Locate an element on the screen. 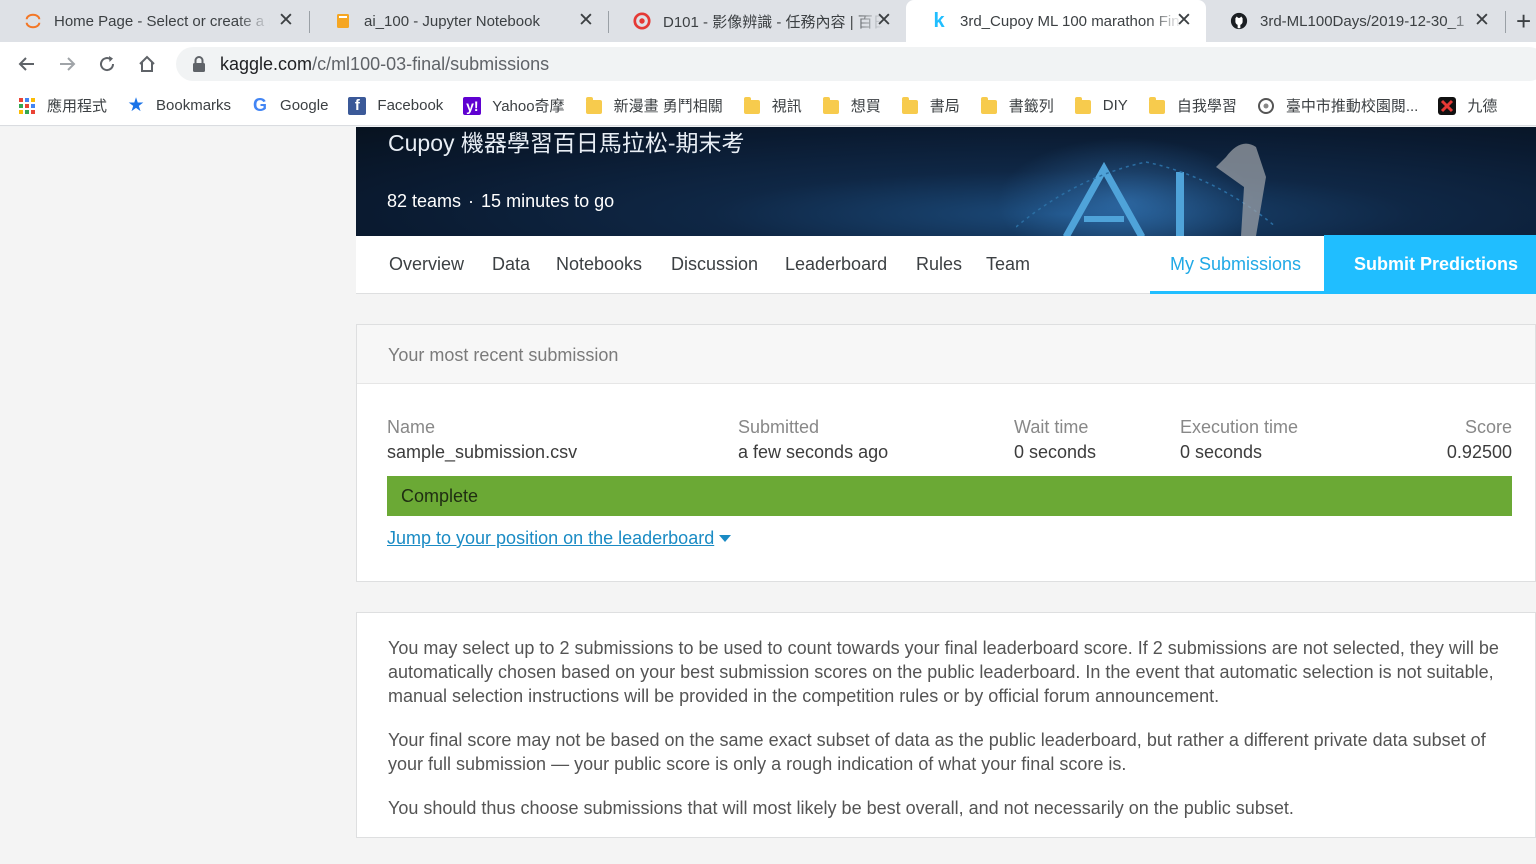  lock-icon is located at coordinates (199, 64).